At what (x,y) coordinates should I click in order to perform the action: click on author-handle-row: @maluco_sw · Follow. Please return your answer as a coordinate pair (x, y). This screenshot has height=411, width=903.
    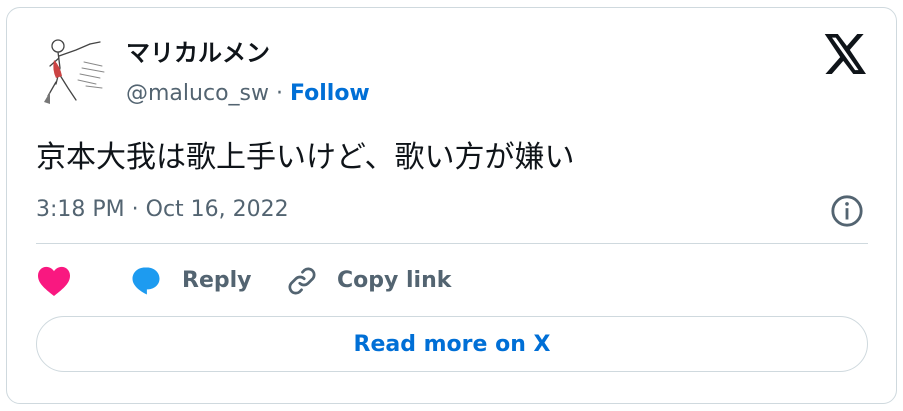
    Looking at the image, I should click on (248, 94).